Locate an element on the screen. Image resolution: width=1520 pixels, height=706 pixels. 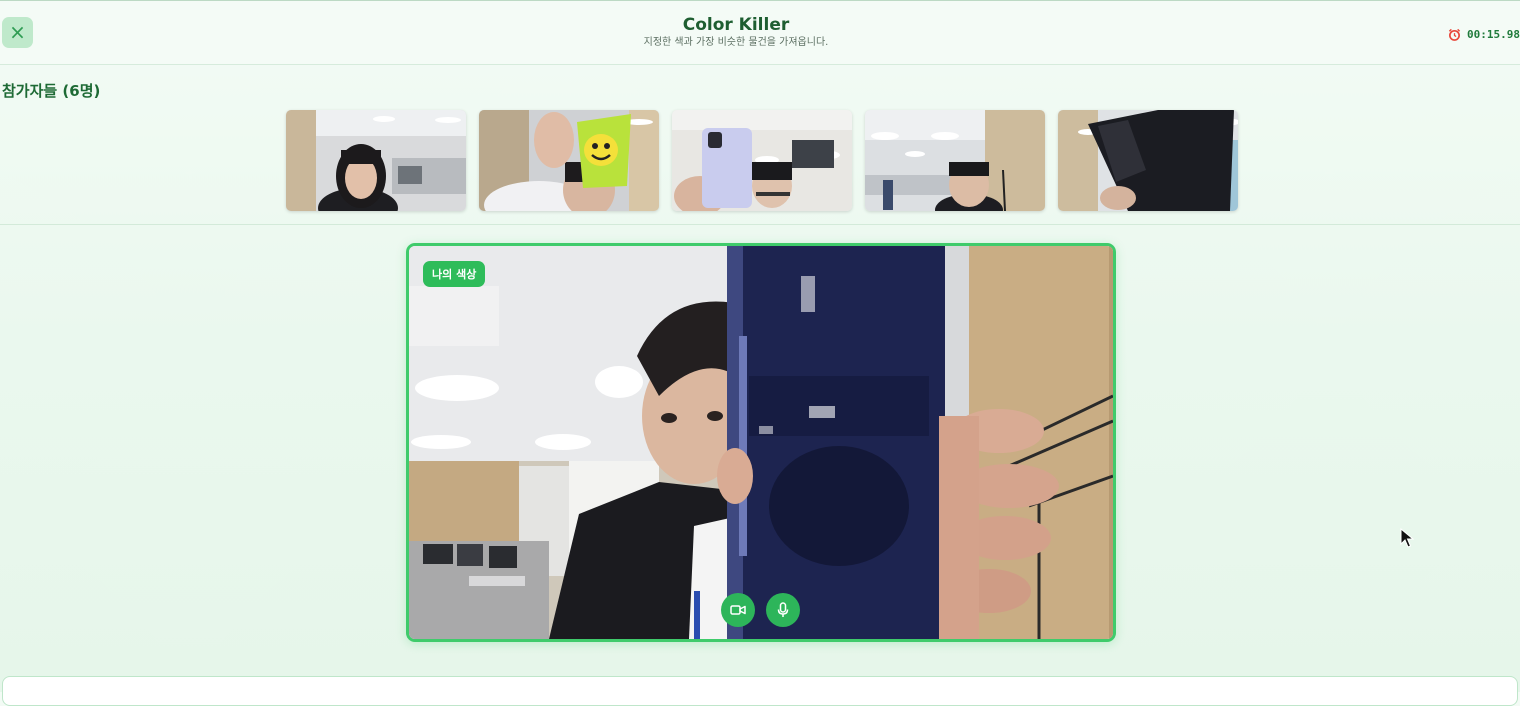
participant-5-video is located at coordinates (1148, 160).